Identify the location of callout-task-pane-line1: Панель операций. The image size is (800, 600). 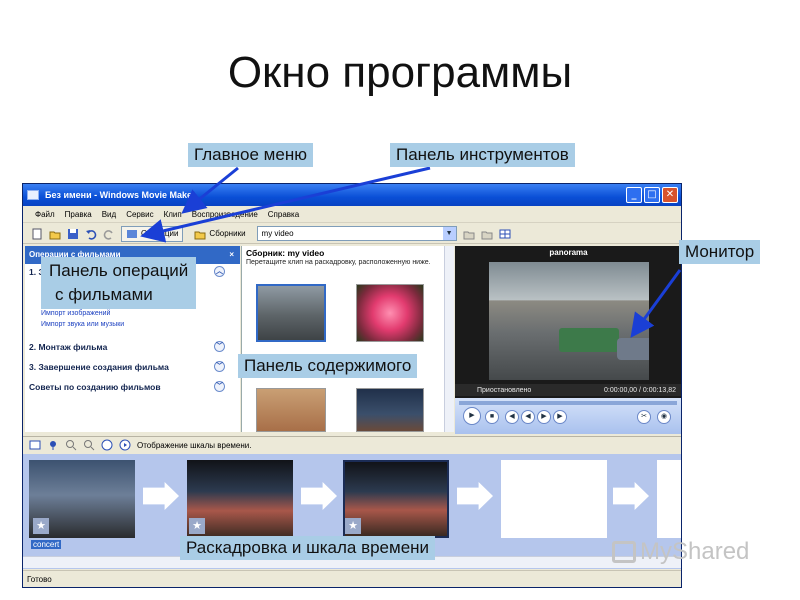
(119, 270).